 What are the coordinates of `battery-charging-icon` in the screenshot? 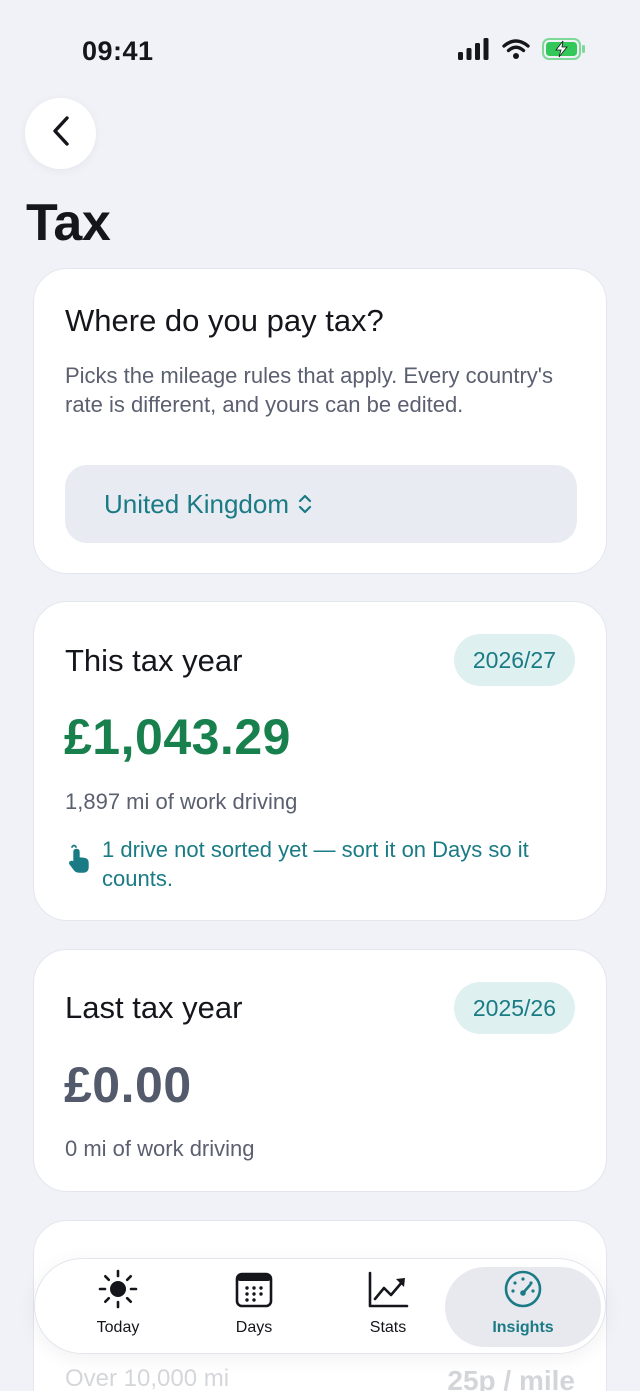 It's located at (564, 51).